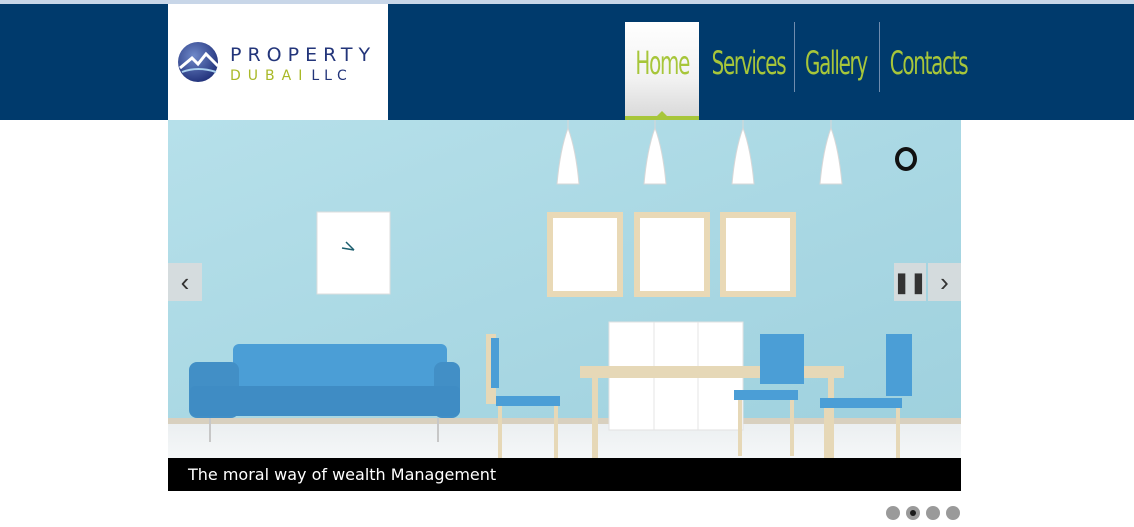 This screenshot has width=1134, height=527. I want to click on active-indicator-icon, so click(662, 113).